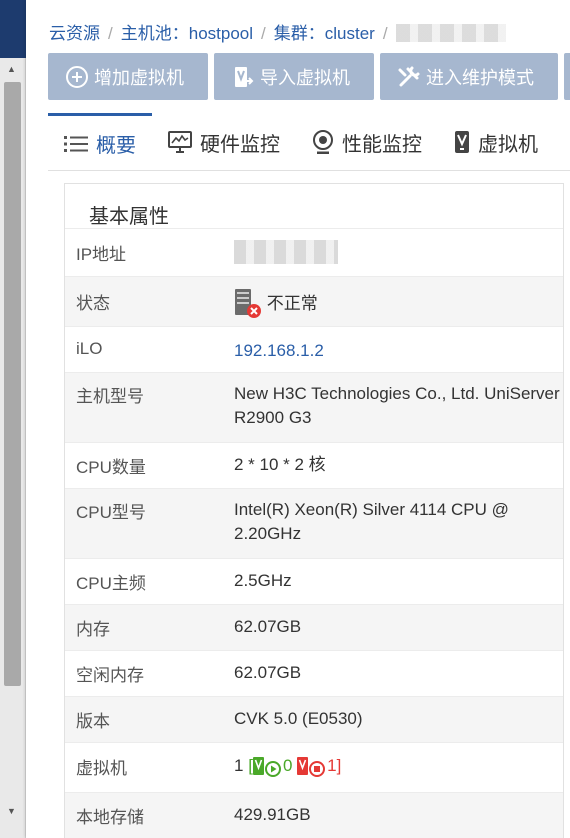 The height and width of the screenshot is (838, 570). I want to click on import-vm-button: 导入虚拟机, so click(294, 76).